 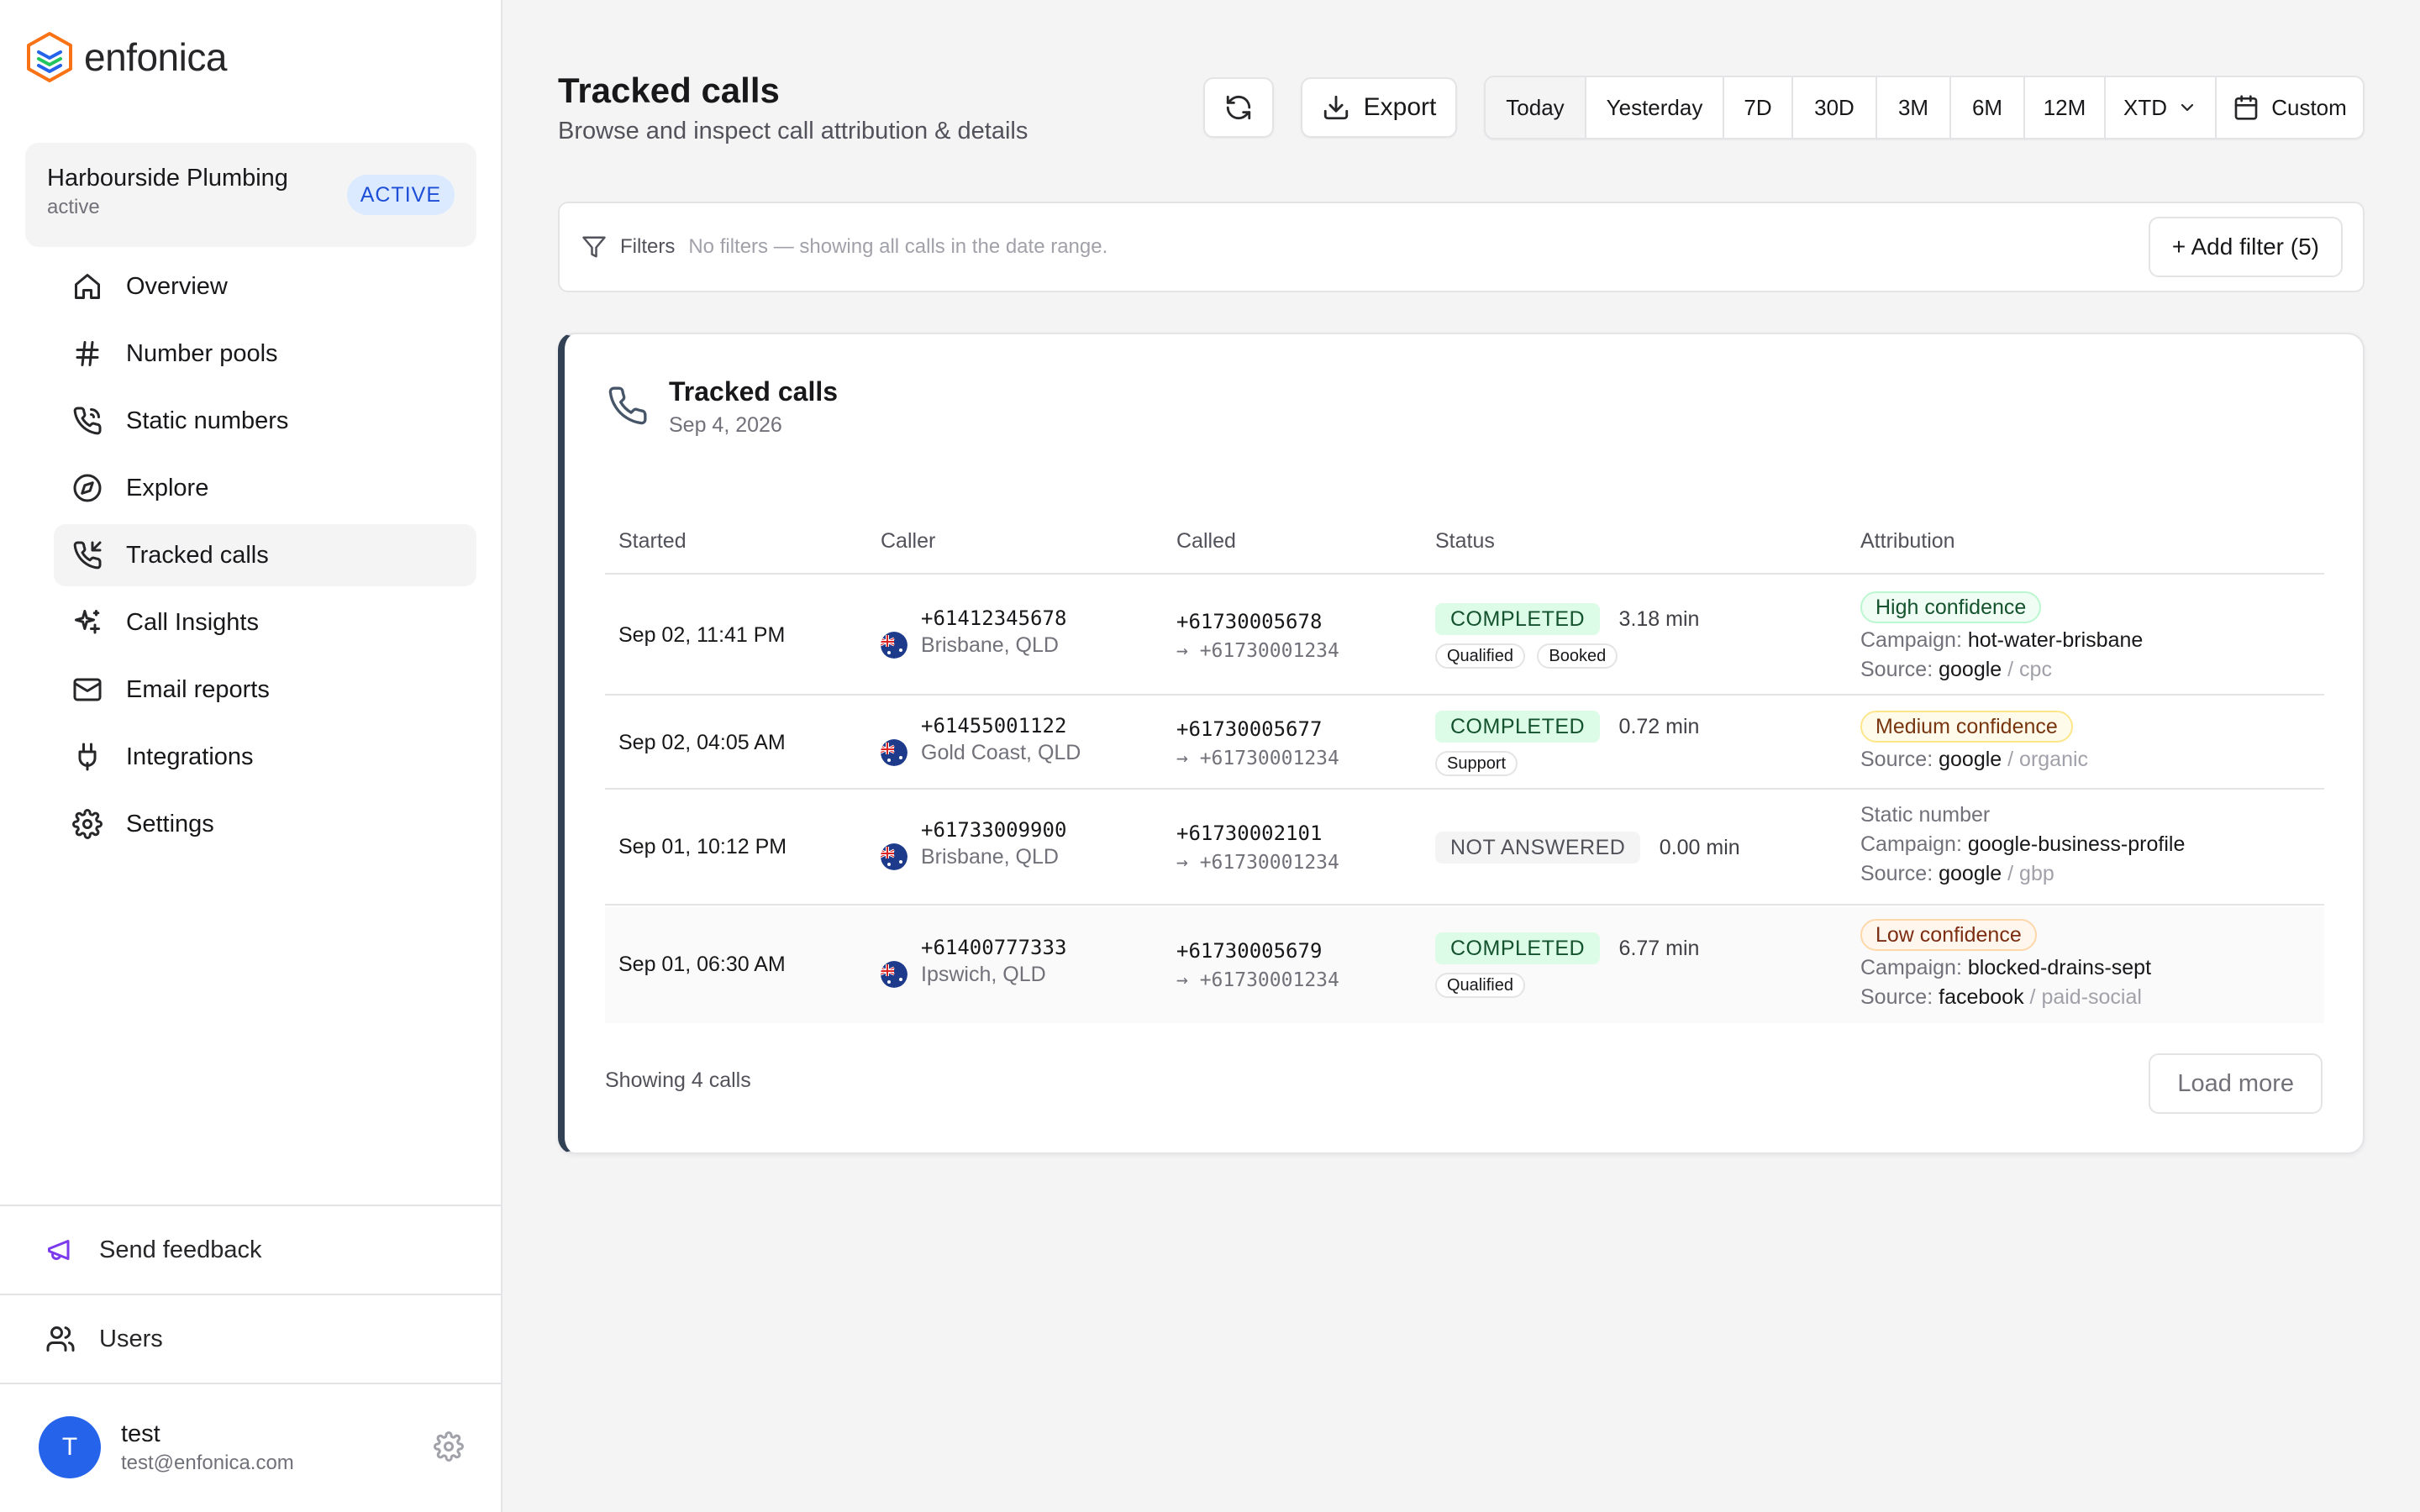 I want to click on avatar: T, so click(x=70, y=1447).